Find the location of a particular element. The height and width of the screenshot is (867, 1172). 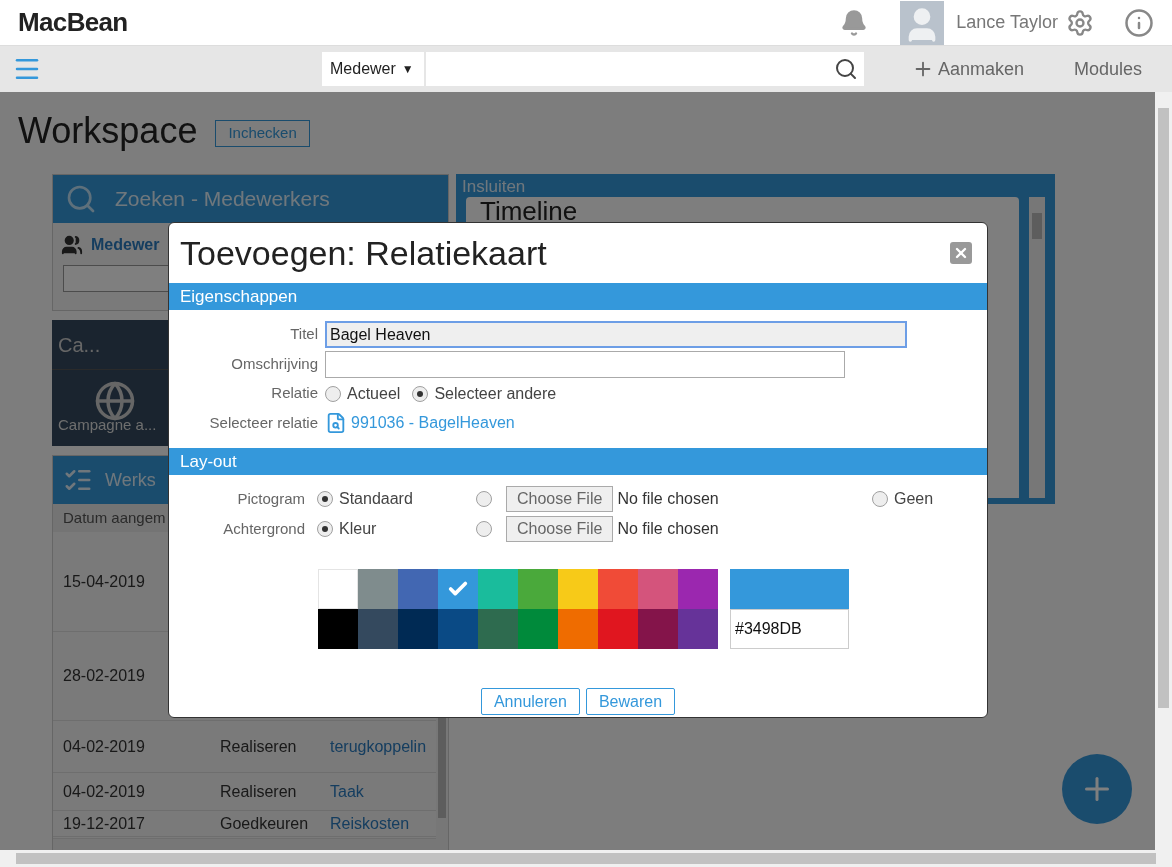

dialog-title: Toevoegen: Relatiekaart is located at coordinates (363, 253).